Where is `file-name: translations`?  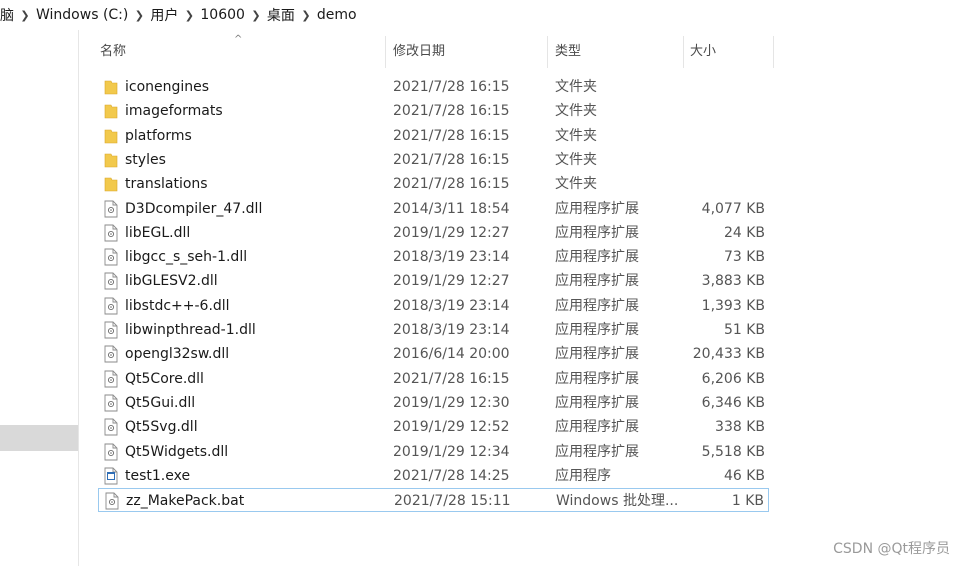 file-name: translations is located at coordinates (166, 184).